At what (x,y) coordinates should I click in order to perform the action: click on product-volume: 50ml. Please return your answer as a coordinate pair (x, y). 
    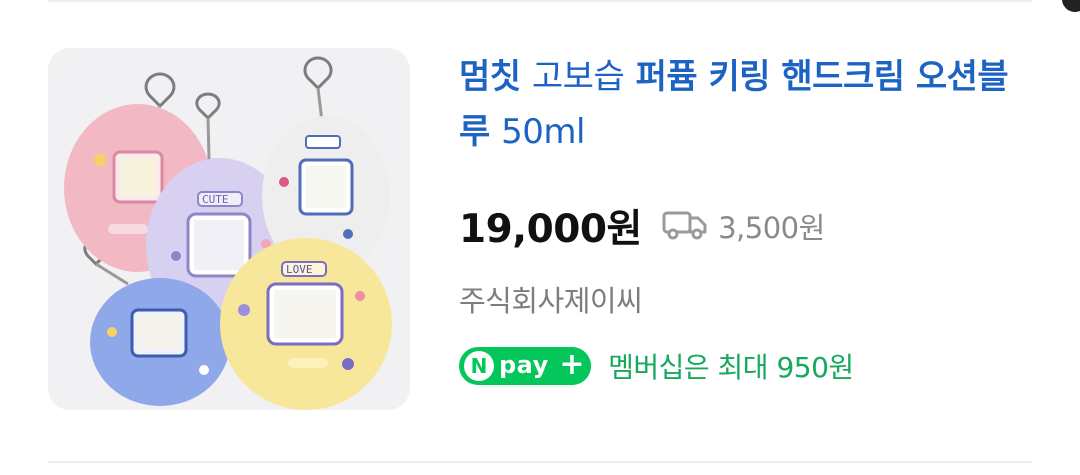
    Looking at the image, I should click on (543, 132).